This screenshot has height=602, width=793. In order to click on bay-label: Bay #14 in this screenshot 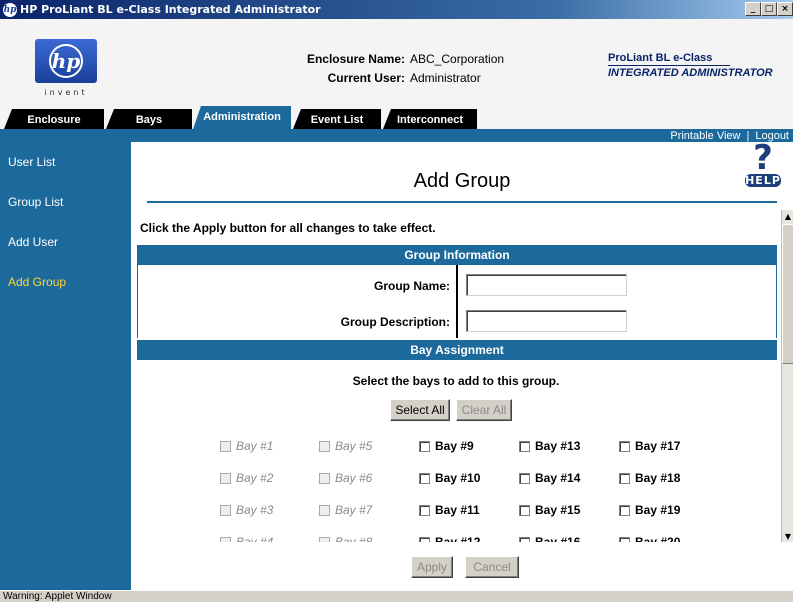, I will do `click(558, 478)`.